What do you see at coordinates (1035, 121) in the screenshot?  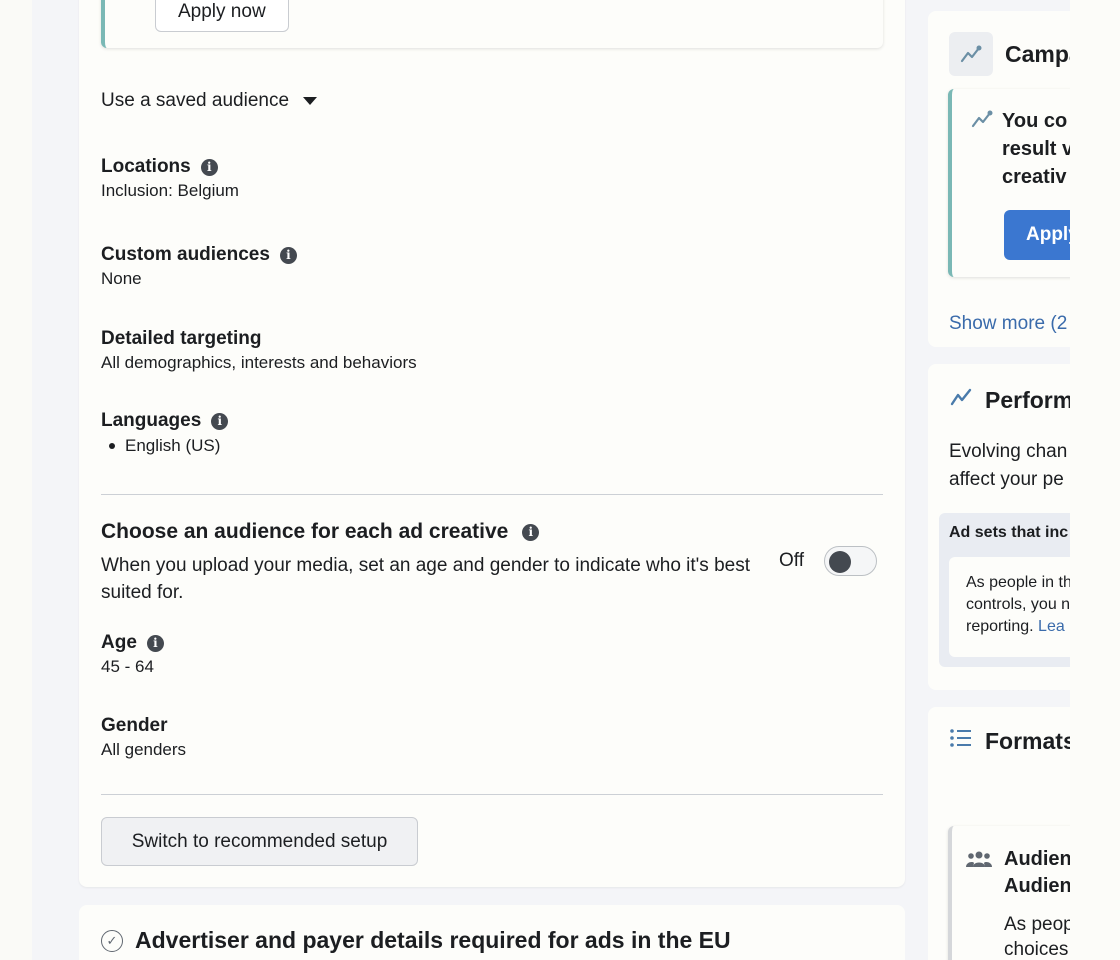 I see `tip-line: You co` at bounding box center [1035, 121].